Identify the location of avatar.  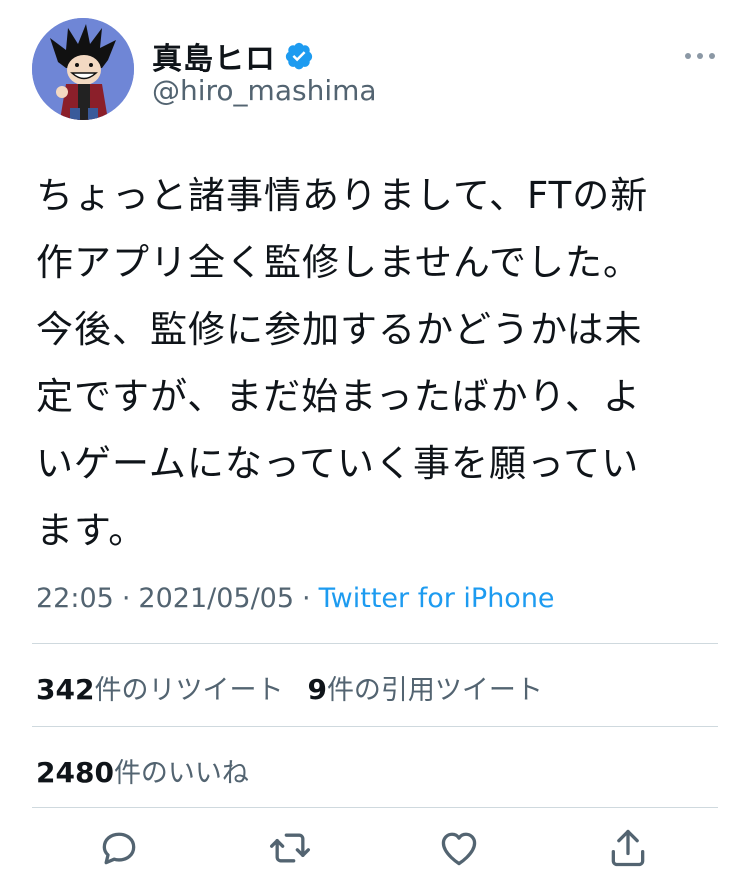
(83, 69).